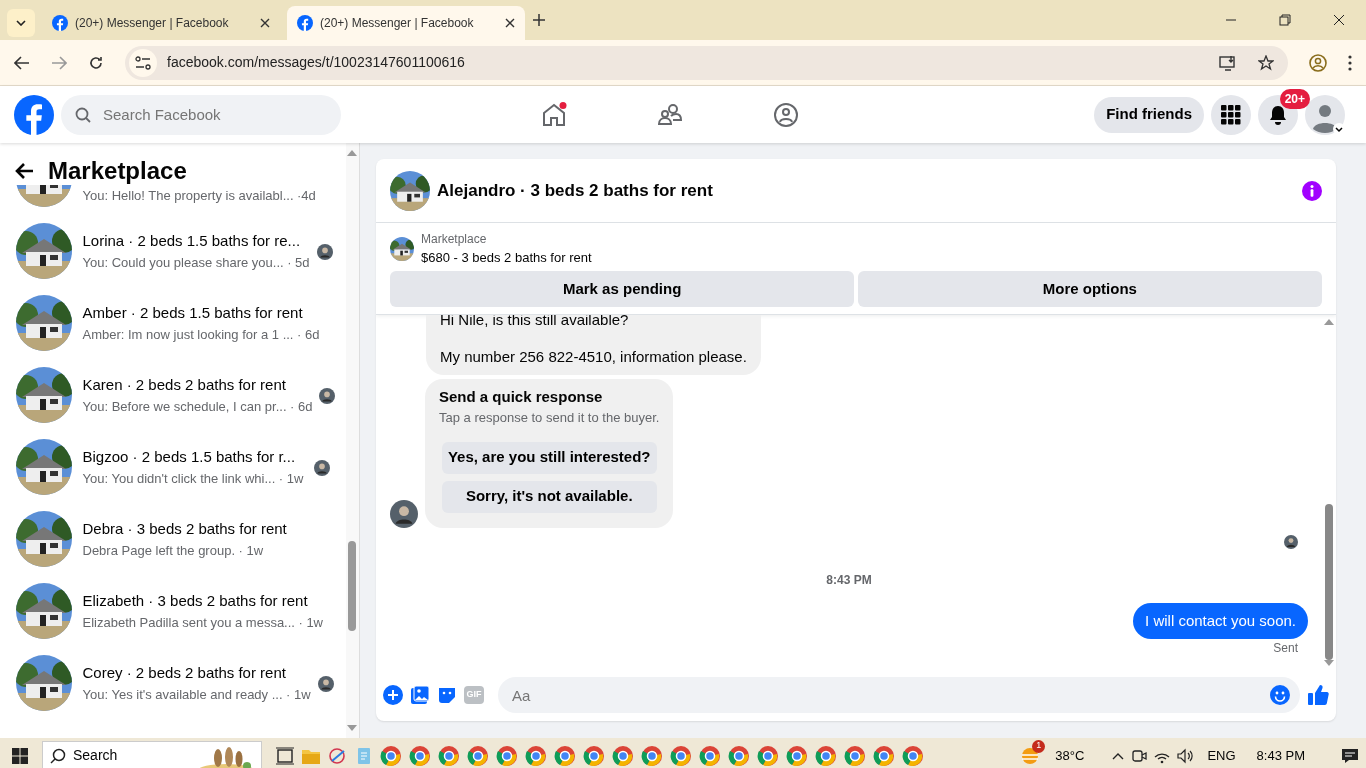 The width and height of the screenshot is (1366, 768). Describe the element at coordinates (1325, 114) in the screenshot. I see `account-avatar` at that location.